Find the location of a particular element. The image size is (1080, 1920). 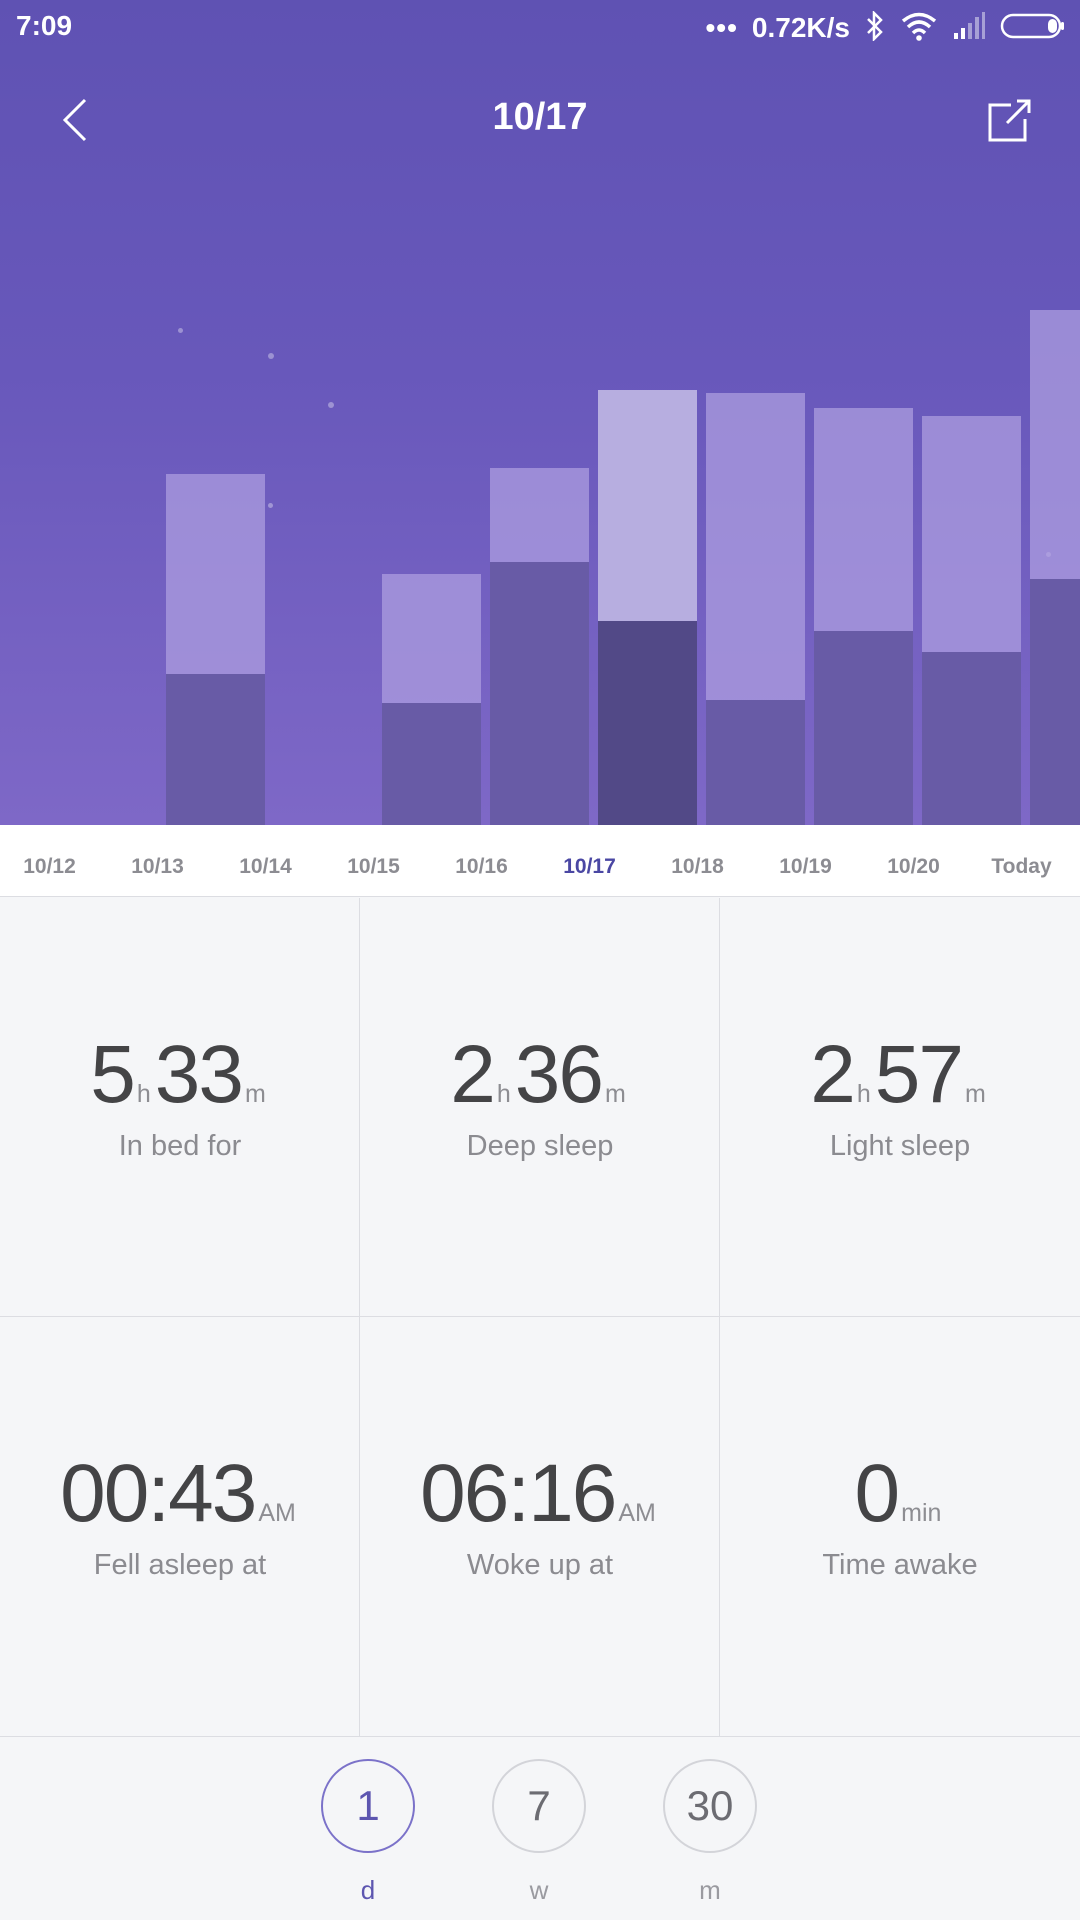

battery-icon is located at coordinates (1033, 28).